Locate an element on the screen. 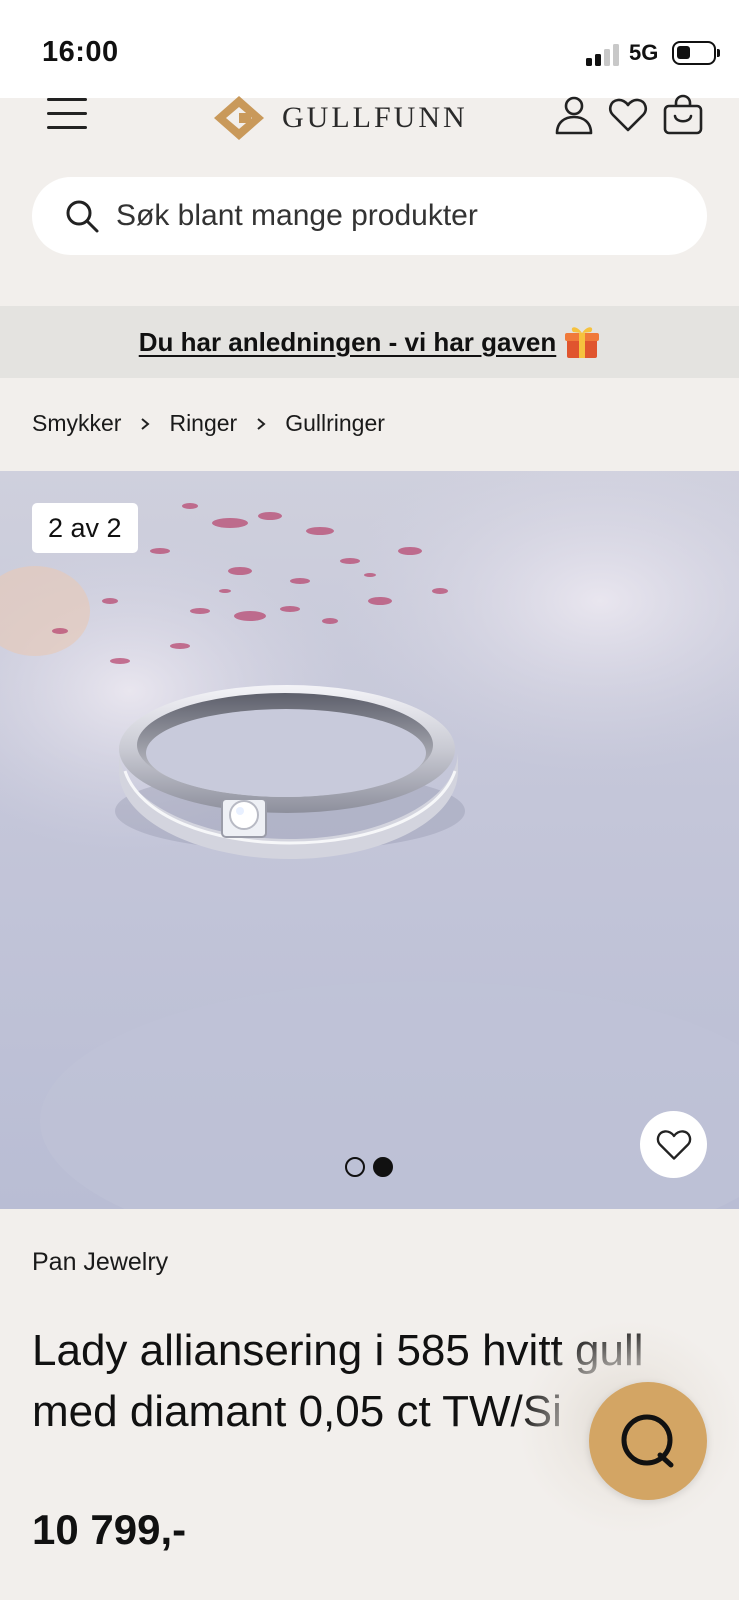  product-price: 10 799,- is located at coordinates (109, 1529).